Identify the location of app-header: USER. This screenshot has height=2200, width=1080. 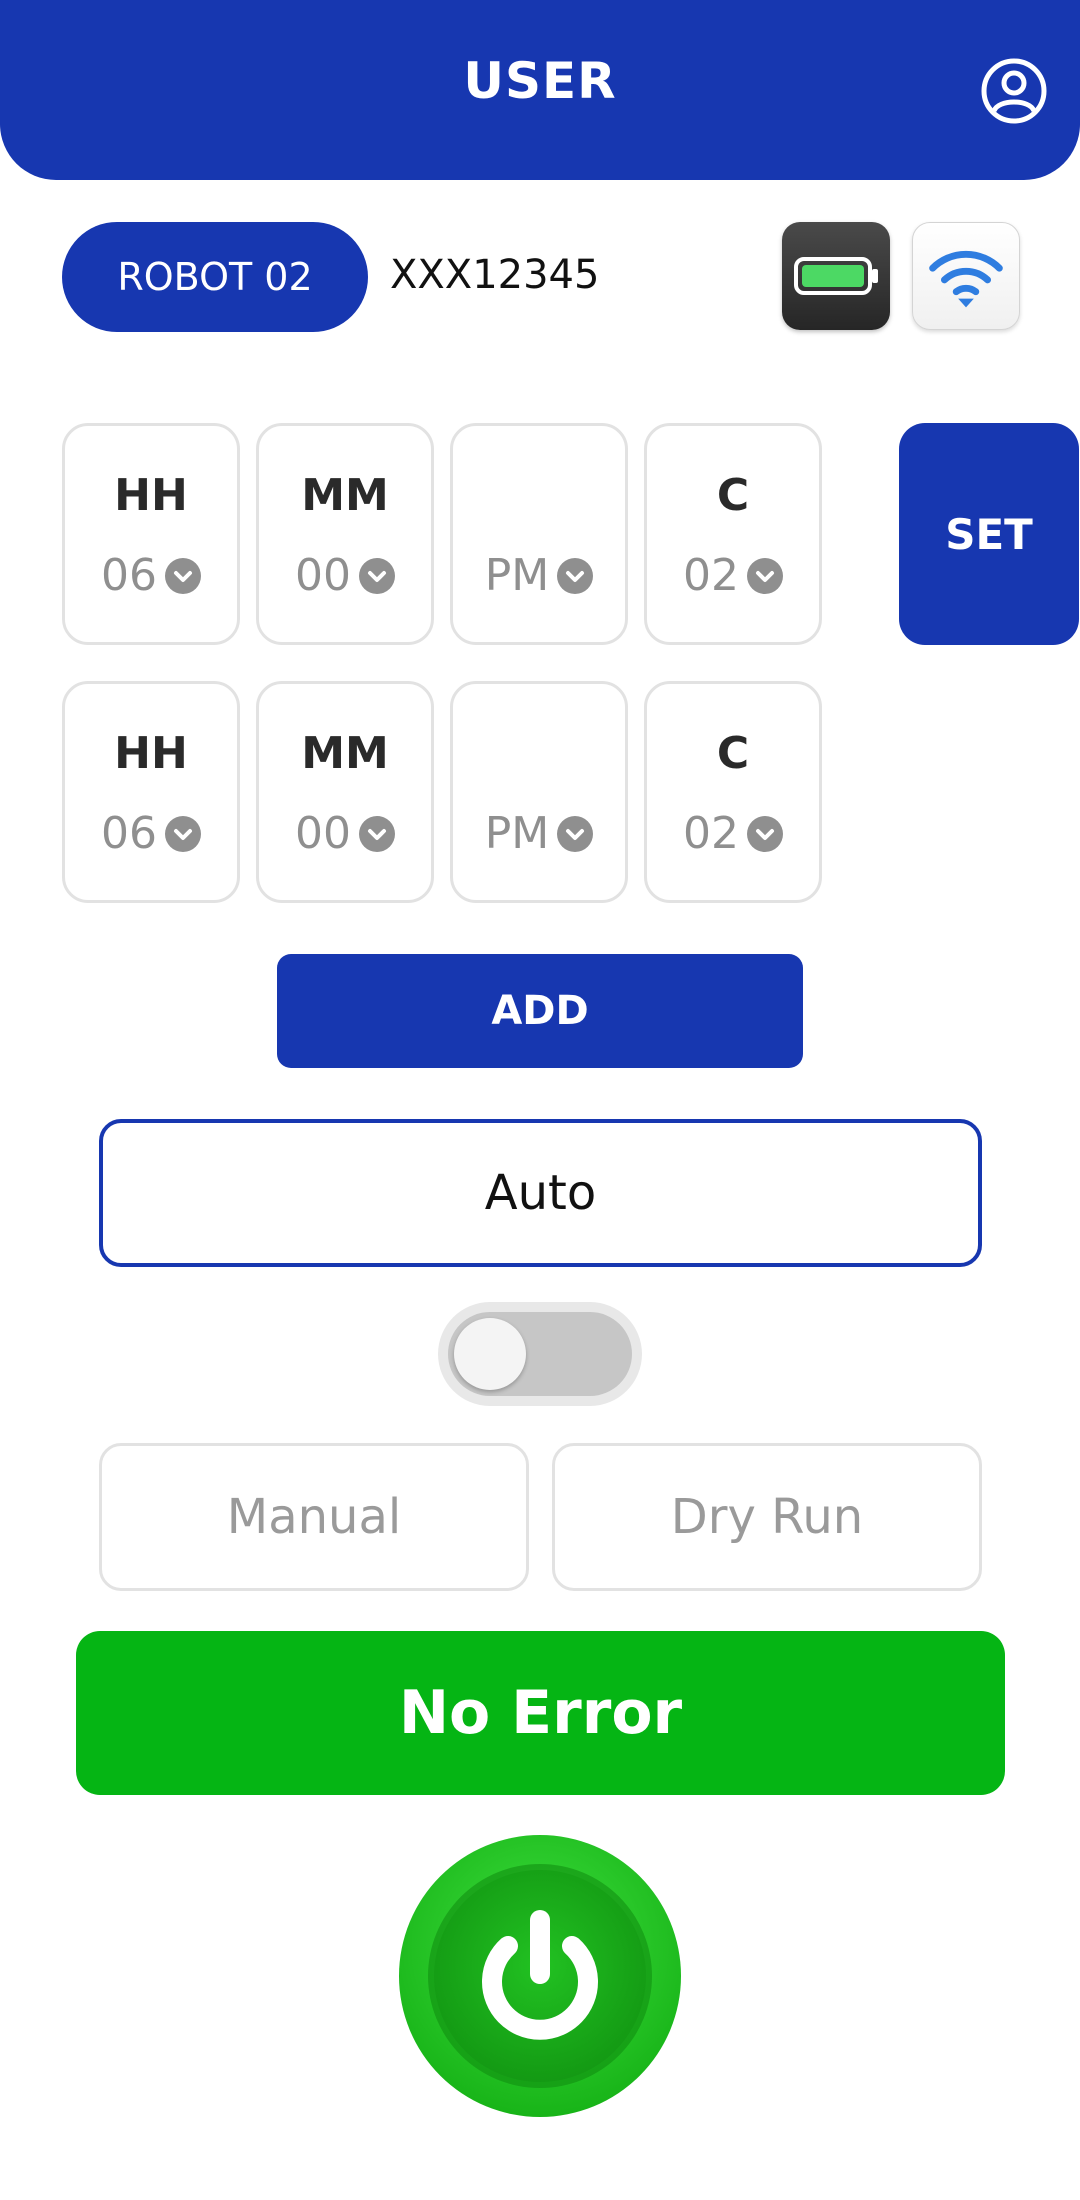
(540, 90).